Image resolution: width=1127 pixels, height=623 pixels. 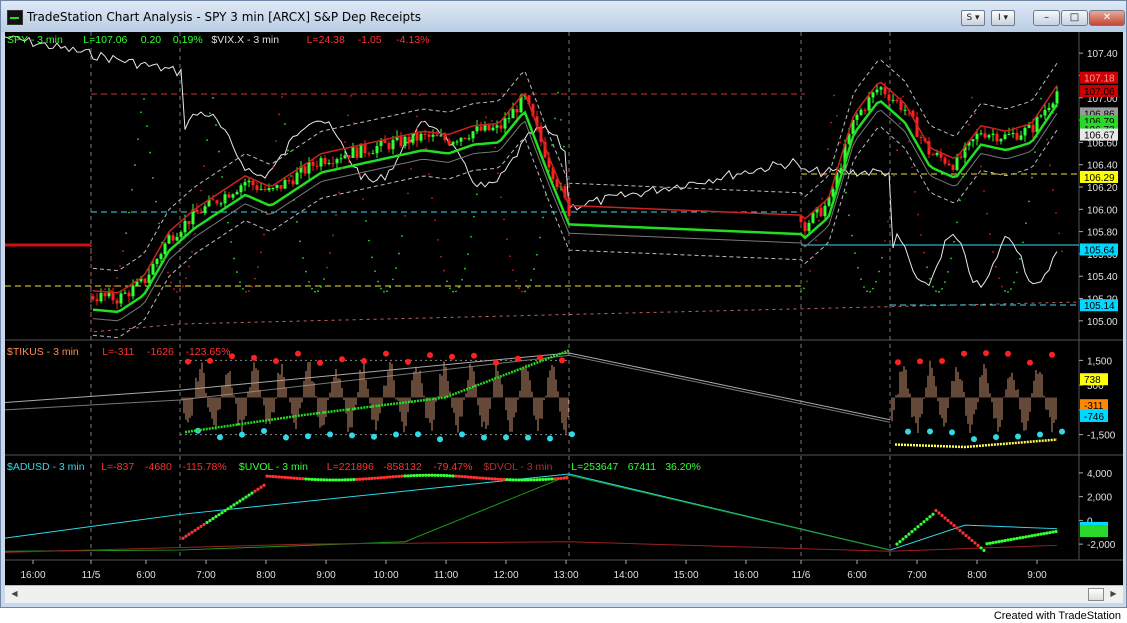 What do you see at coordinates (685, 575) in the screenshot?
I see `time-tick-label: 15:00` at bounding box center [685, 575].